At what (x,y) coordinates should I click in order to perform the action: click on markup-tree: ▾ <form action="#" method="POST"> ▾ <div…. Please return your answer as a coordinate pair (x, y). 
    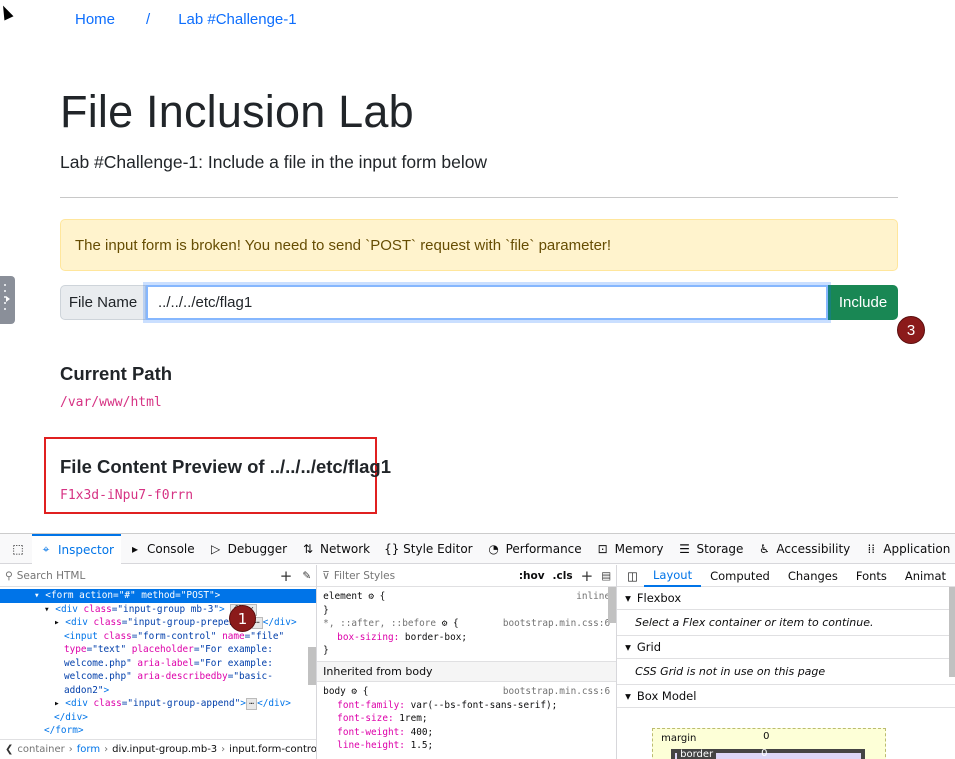
    Looking at the image, I should click on (158, 662).